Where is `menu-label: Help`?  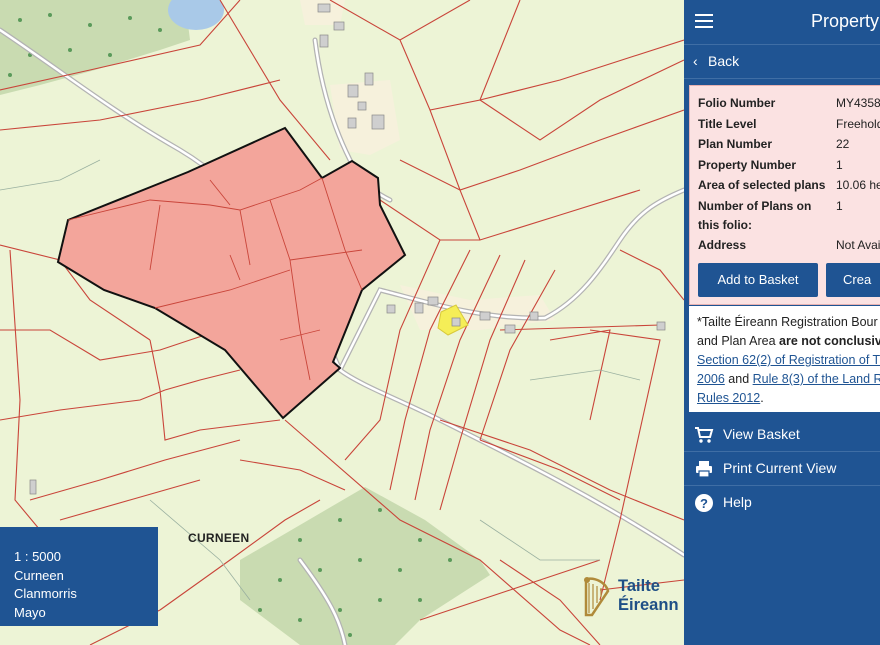 menu-label: Help is located at coordinates (737, 502).